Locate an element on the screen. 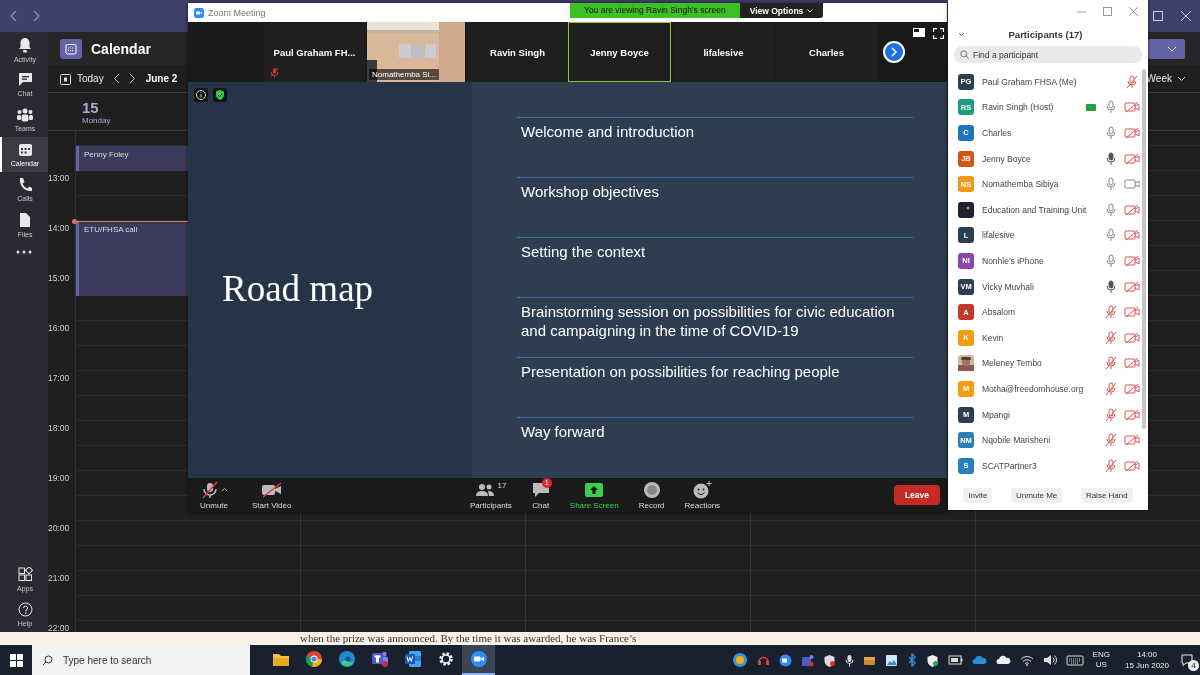  word-document-icon is located at coordinates (412, 659).